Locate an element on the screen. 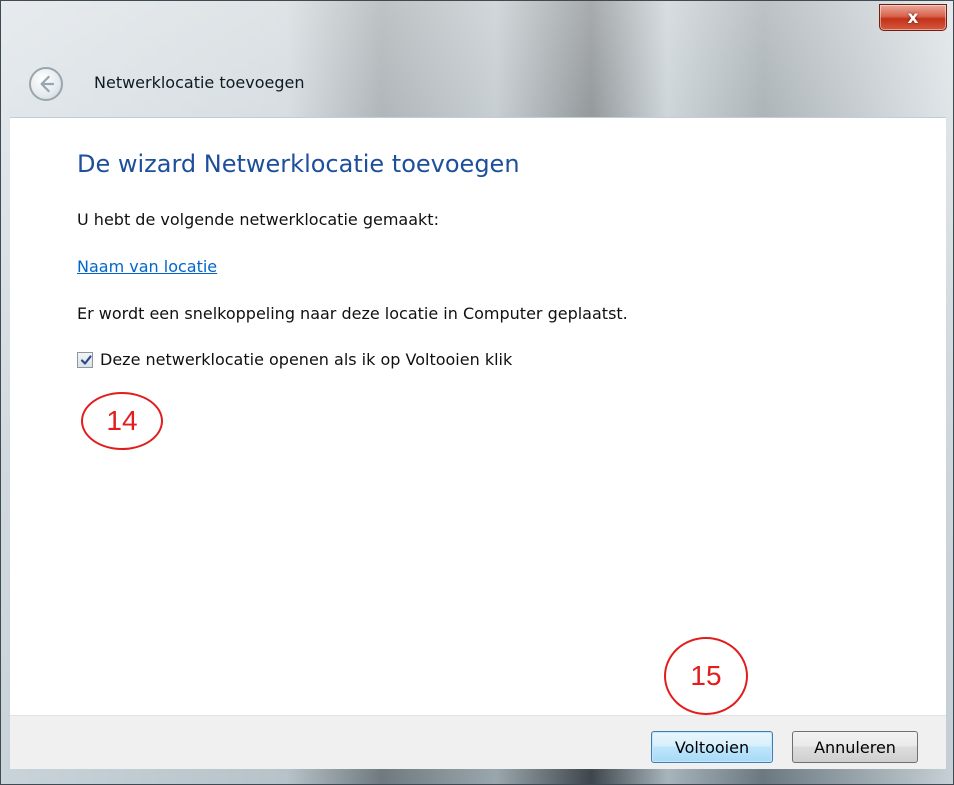 The height and width of the screenshot is (785, 954). checkmark-icon is located at coordinates (86, 359).